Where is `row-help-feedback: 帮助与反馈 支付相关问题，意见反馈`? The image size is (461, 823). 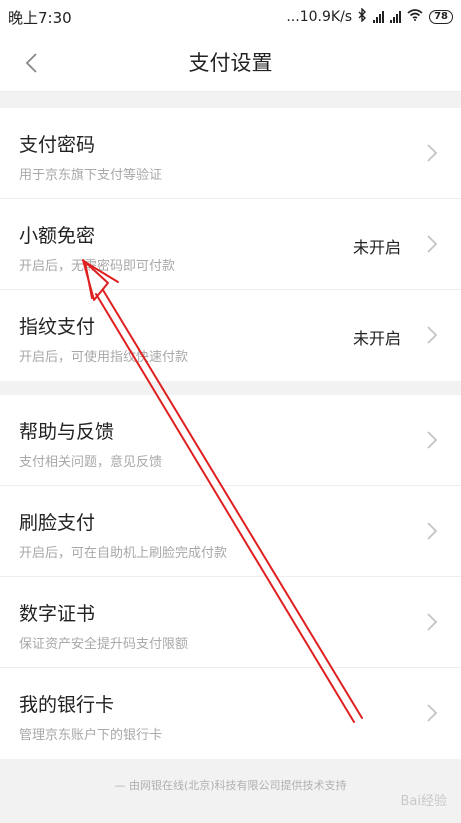 row-help-feedback: 帮助与反馈 支付相关问题，意见反馈 is located at coordinates (230, 440).